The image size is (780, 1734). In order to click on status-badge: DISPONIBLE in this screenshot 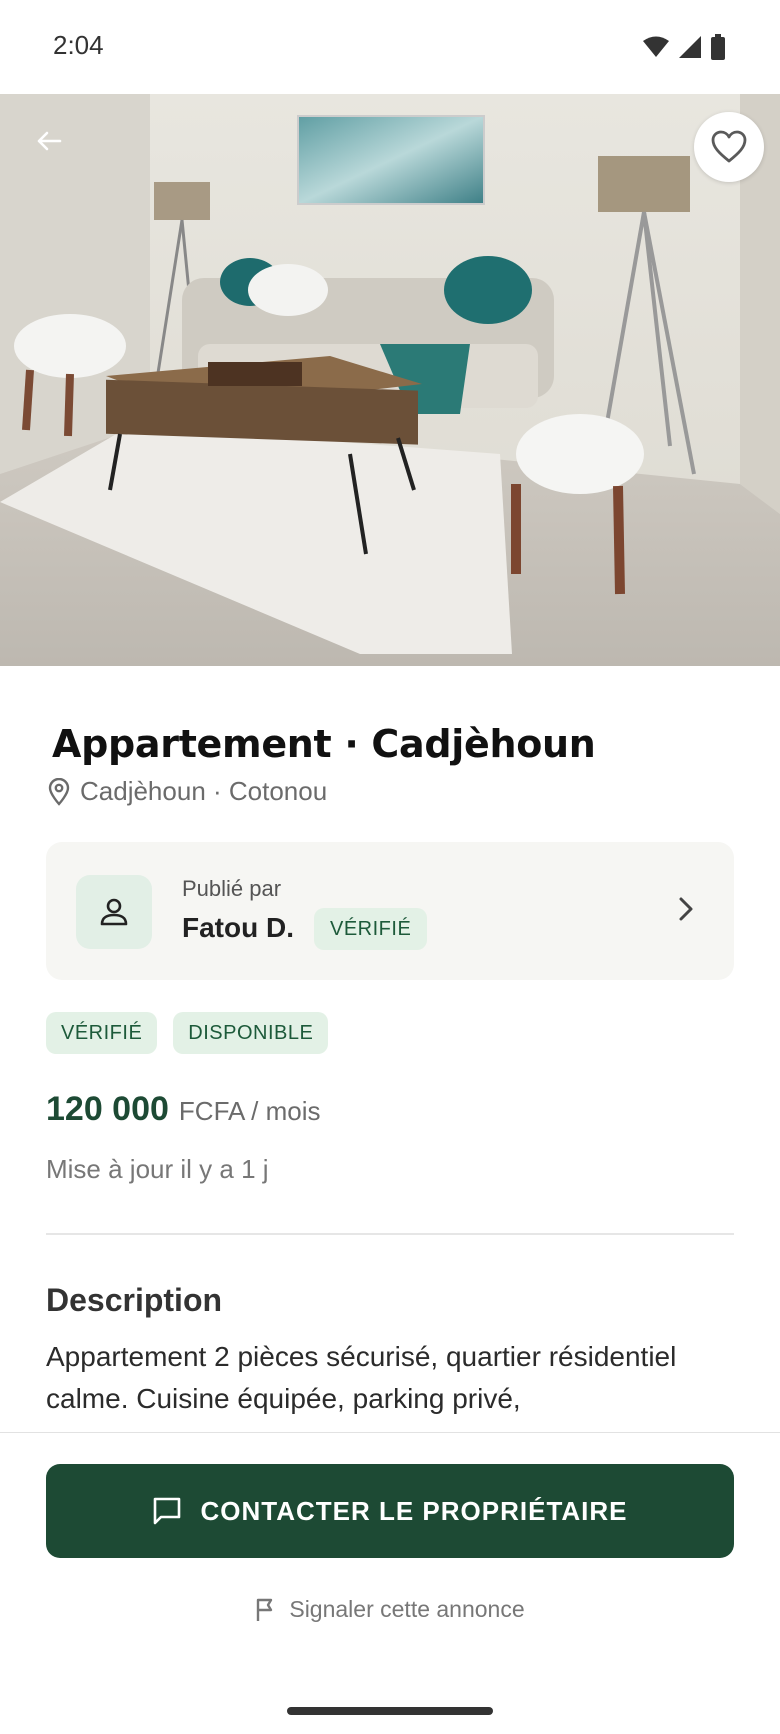, I will do `click(251, 1033)`.